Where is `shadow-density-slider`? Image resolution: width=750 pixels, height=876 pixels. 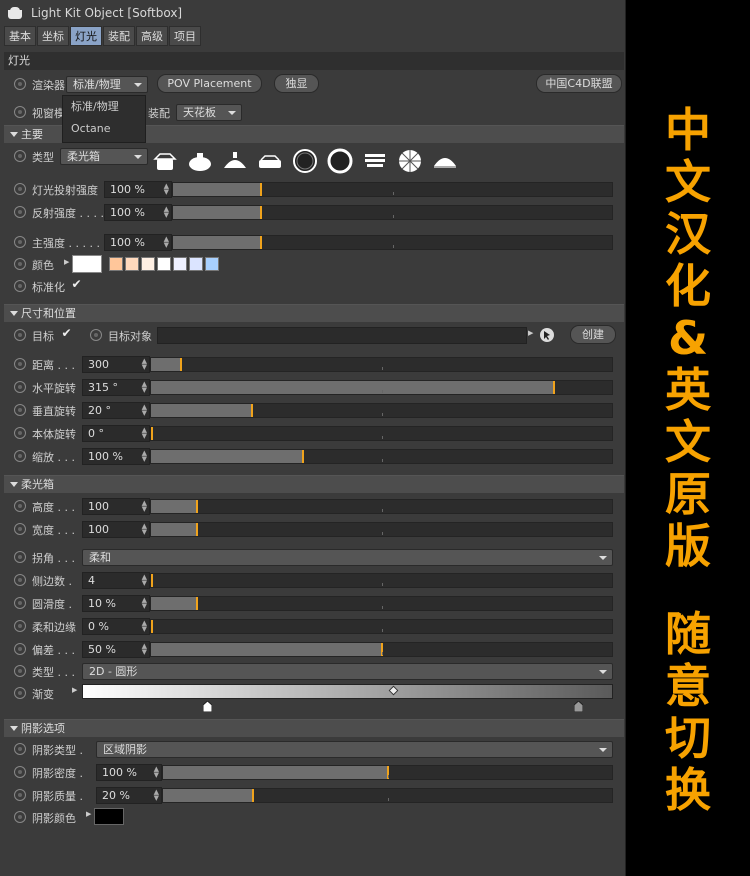 shadow-density-slider is located at coordinates (387, 772).